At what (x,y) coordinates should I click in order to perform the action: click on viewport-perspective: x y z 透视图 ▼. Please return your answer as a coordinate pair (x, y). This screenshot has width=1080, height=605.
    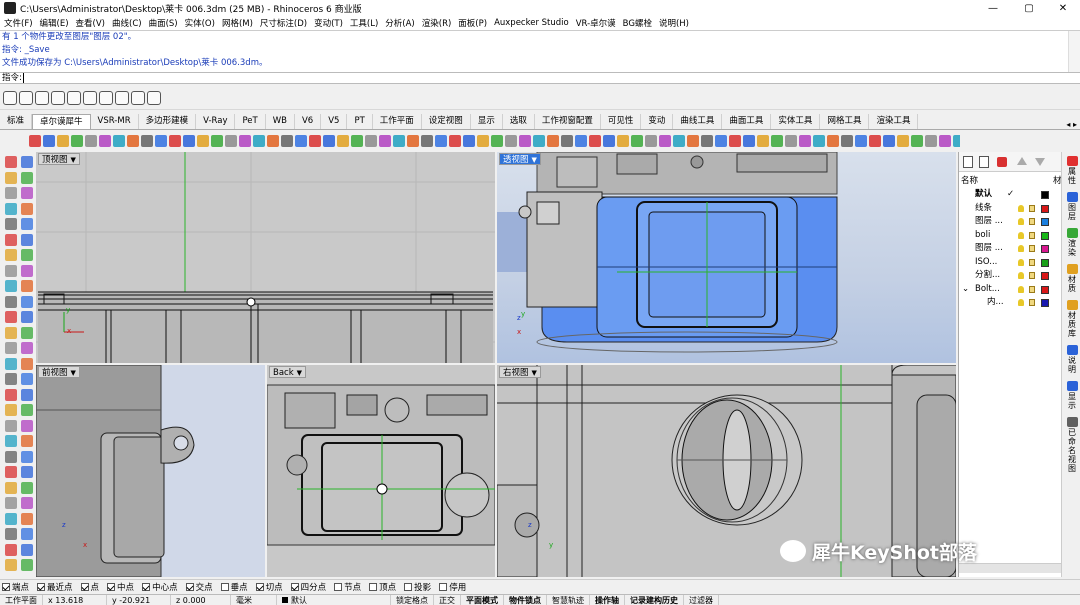
    Looking at the image, I should click on (726, 257).